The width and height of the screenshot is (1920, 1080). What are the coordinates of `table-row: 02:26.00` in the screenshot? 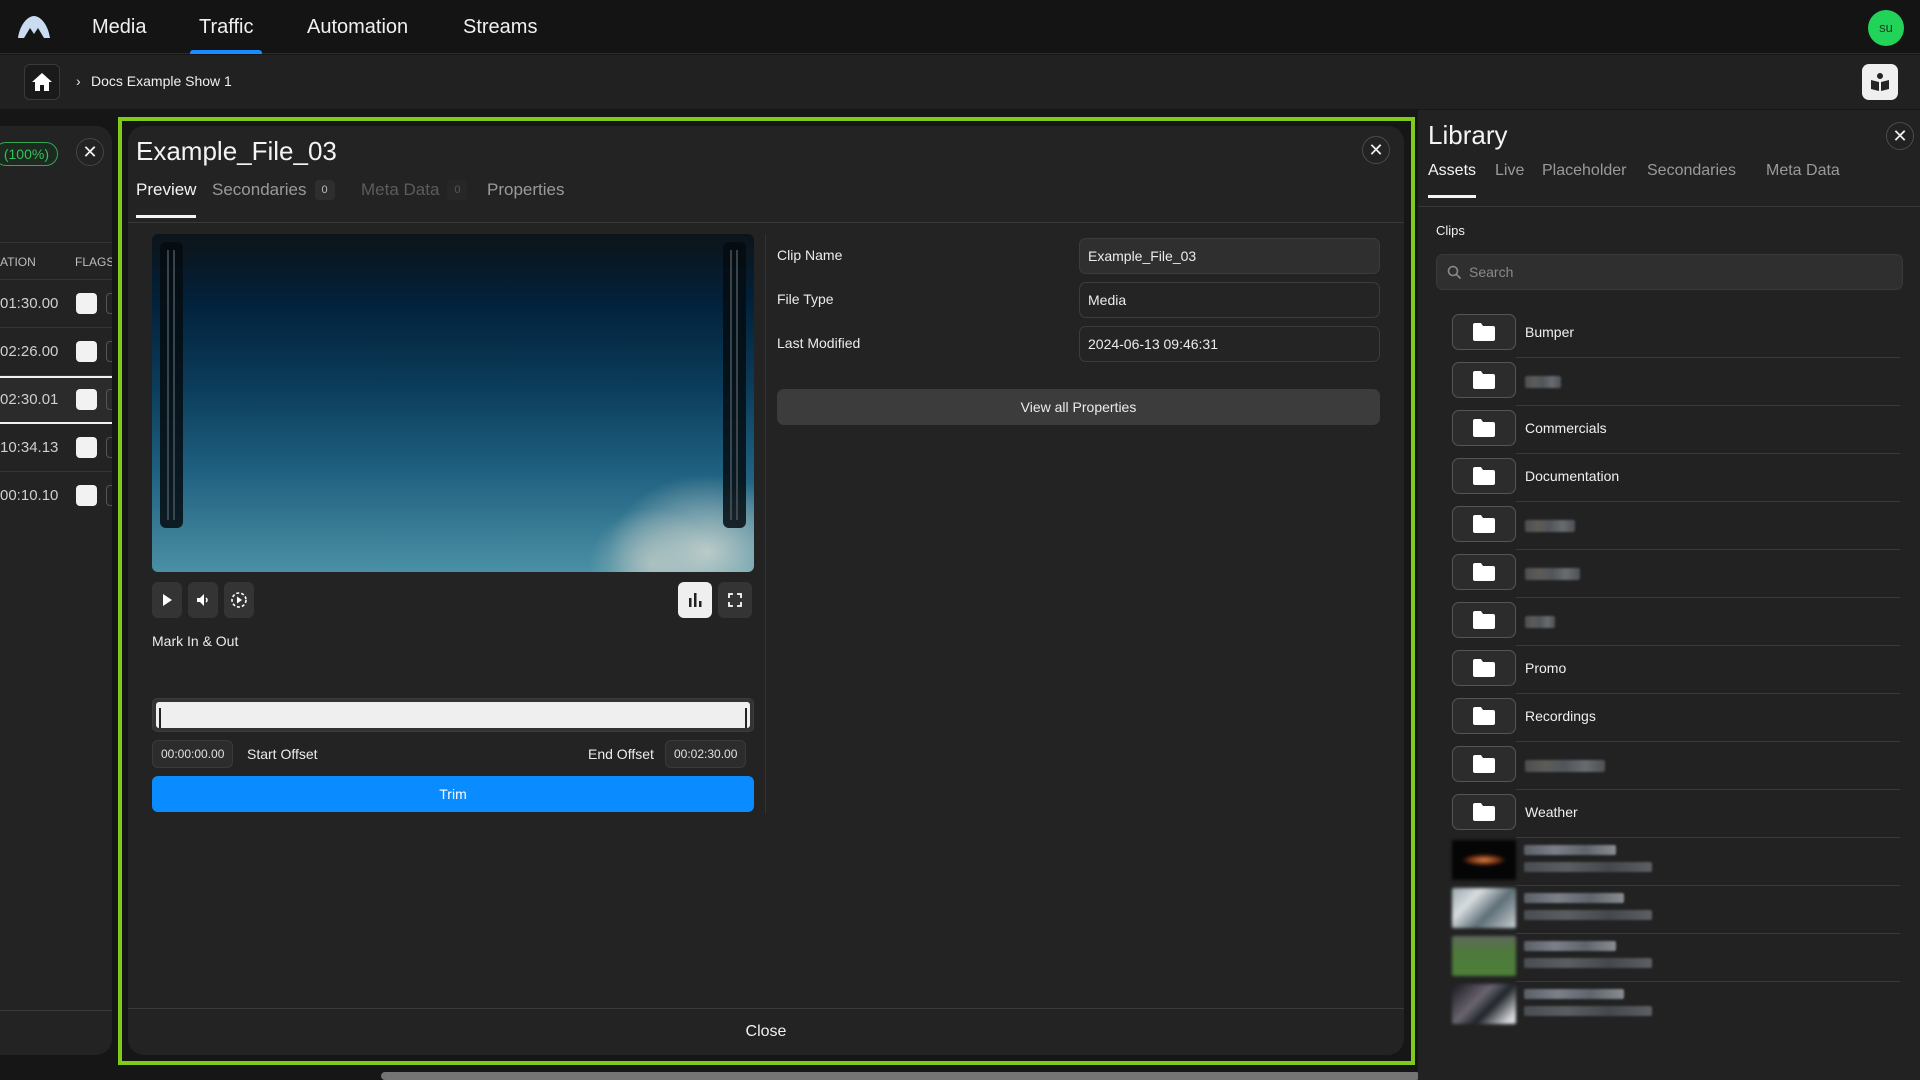 It's located at (56, 352).